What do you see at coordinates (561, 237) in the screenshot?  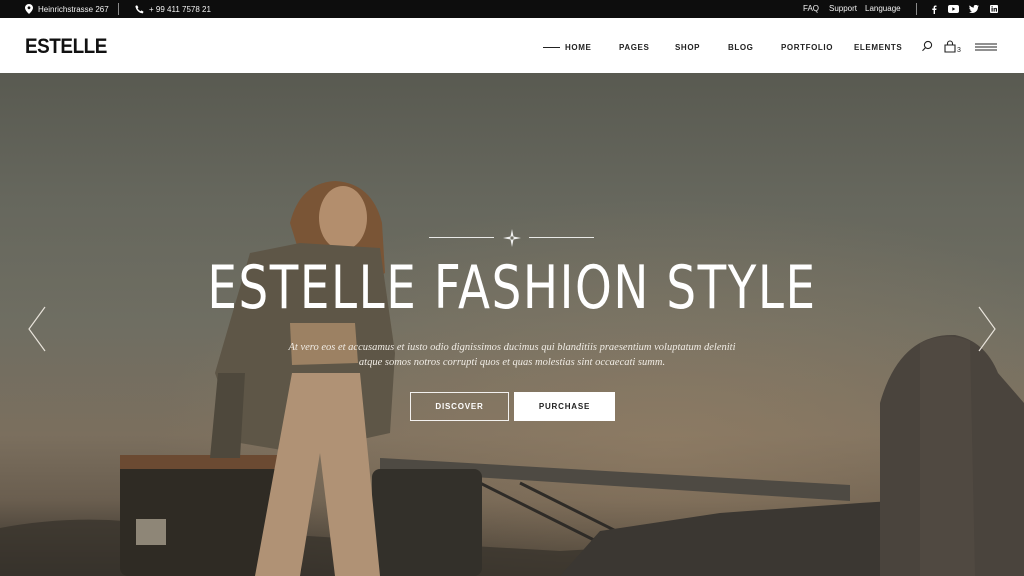 I see `ornament-line-right` at bounding box center [561, 237].